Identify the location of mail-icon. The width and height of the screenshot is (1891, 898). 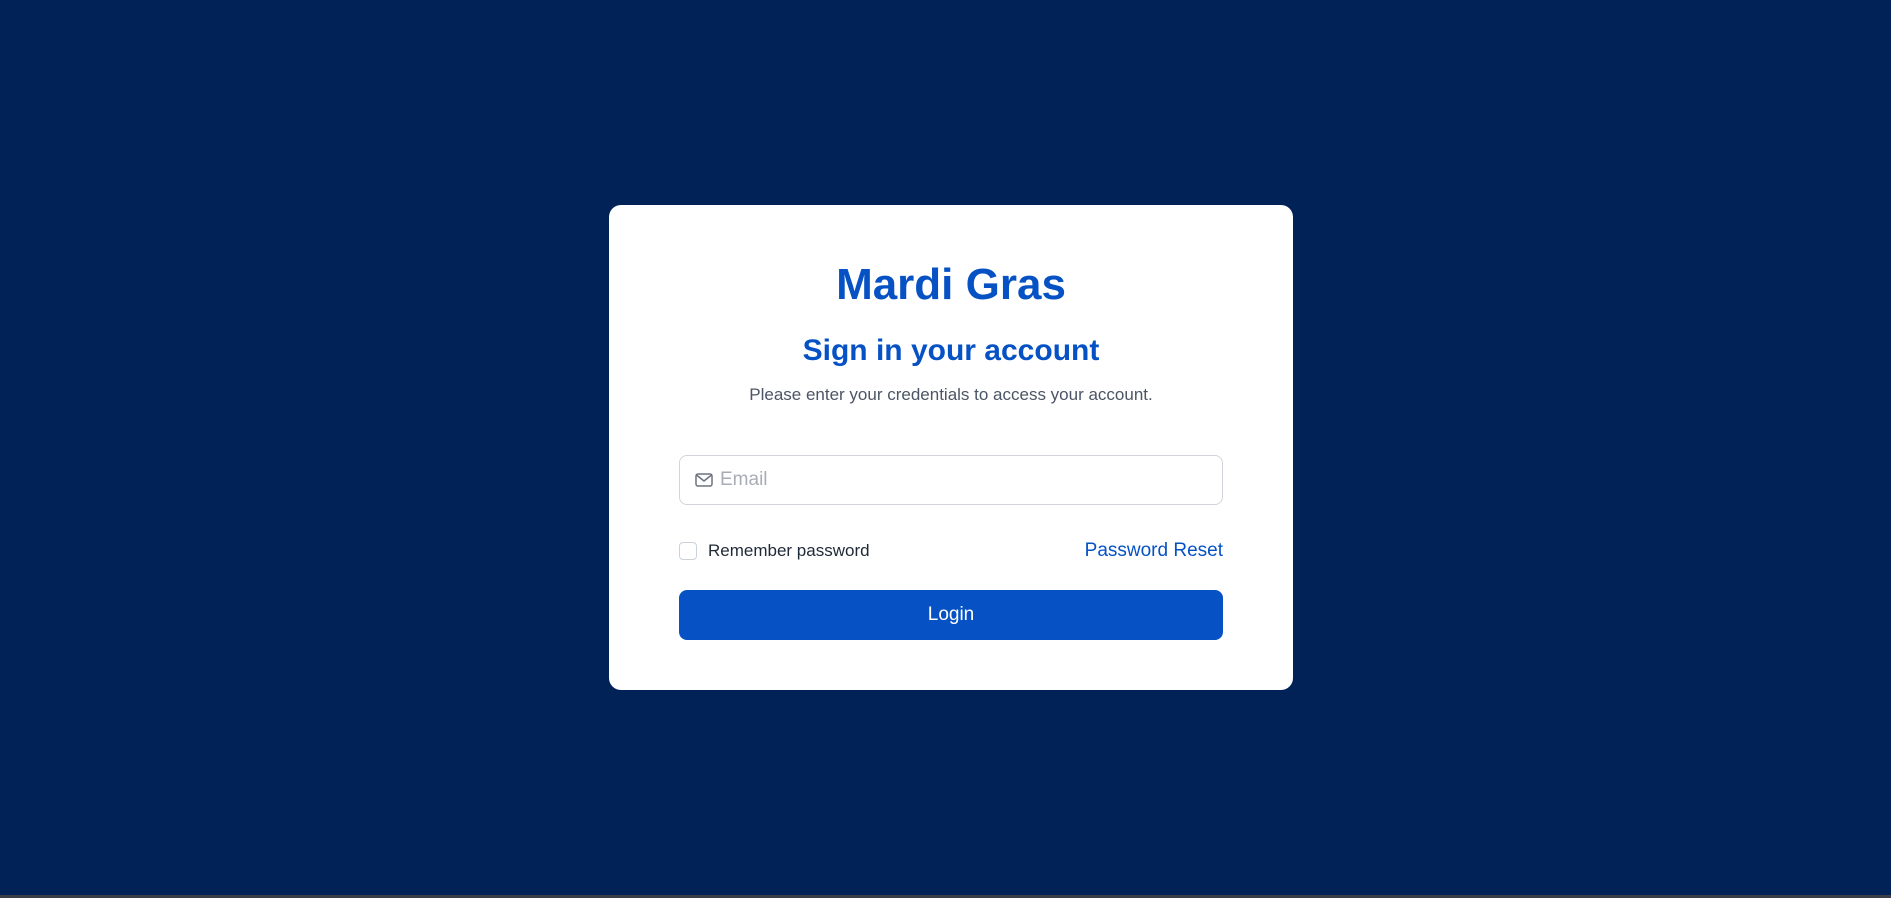
(704, 480).